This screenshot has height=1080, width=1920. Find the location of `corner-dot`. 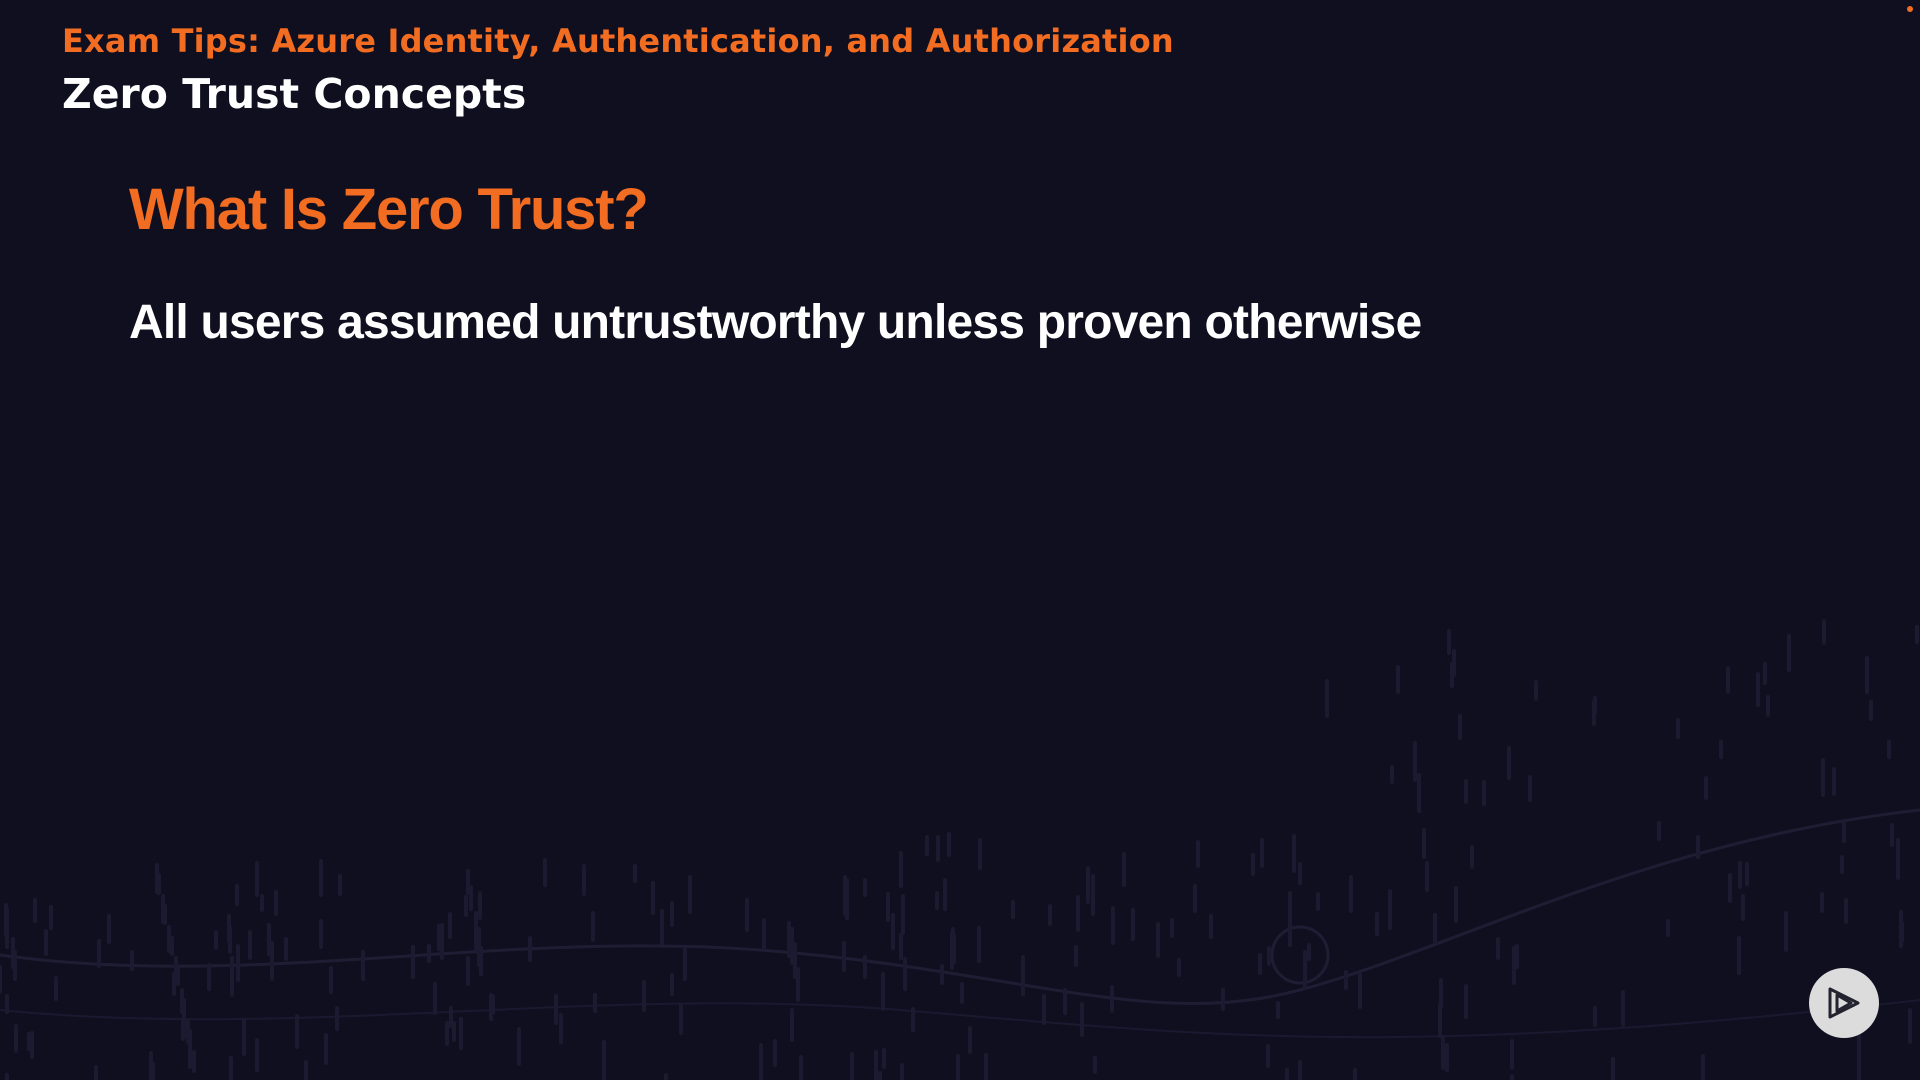

corner-dot is located at coordinates (1910, 9).